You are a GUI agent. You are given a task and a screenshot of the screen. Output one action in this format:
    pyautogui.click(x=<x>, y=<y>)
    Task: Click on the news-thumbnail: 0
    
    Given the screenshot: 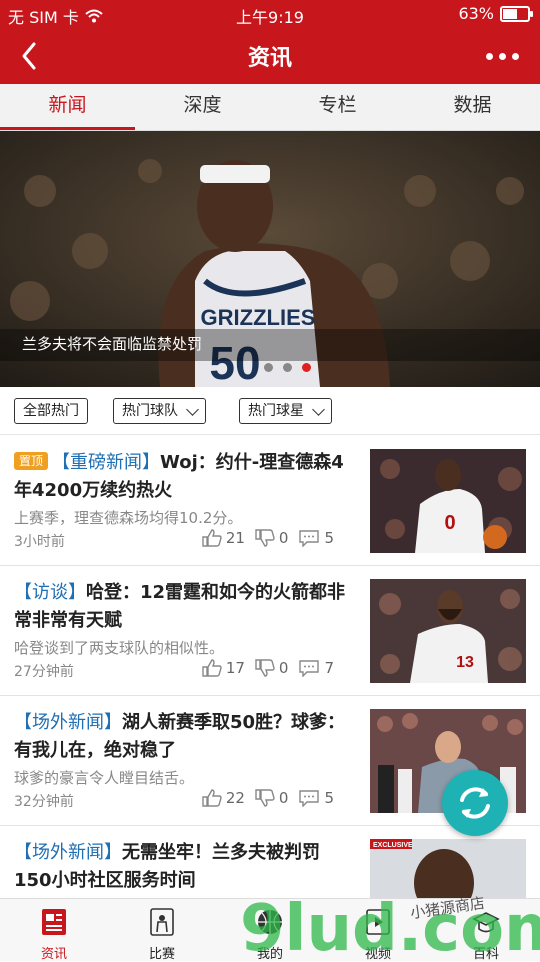 What is the action you would take?
    pyautogui.click(x=448, y=501)
    